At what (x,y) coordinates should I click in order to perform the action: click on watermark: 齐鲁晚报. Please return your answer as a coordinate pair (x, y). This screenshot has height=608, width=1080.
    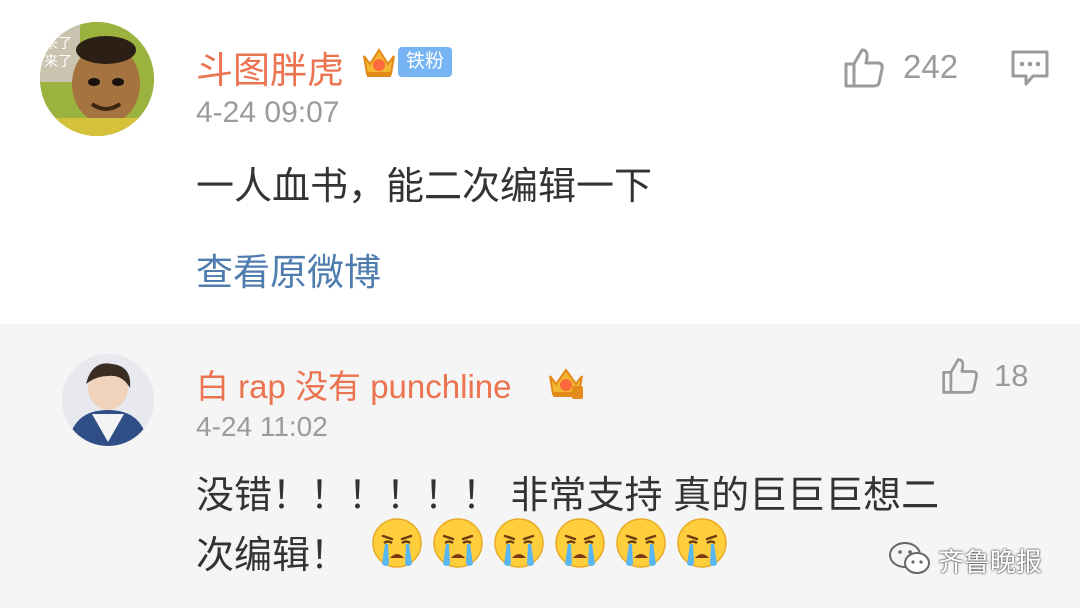
    Looking at the image, I should click on (965, 560).